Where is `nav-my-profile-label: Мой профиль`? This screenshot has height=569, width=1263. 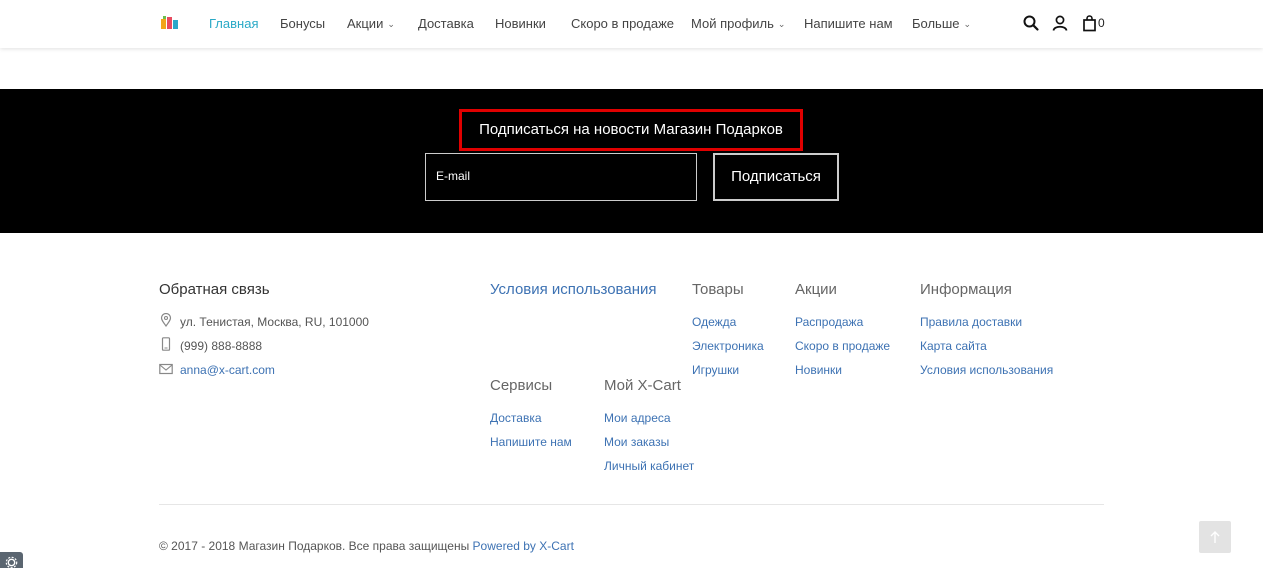 nav-my-profile-label: Мой профиль is located at coordinates (732, 23).